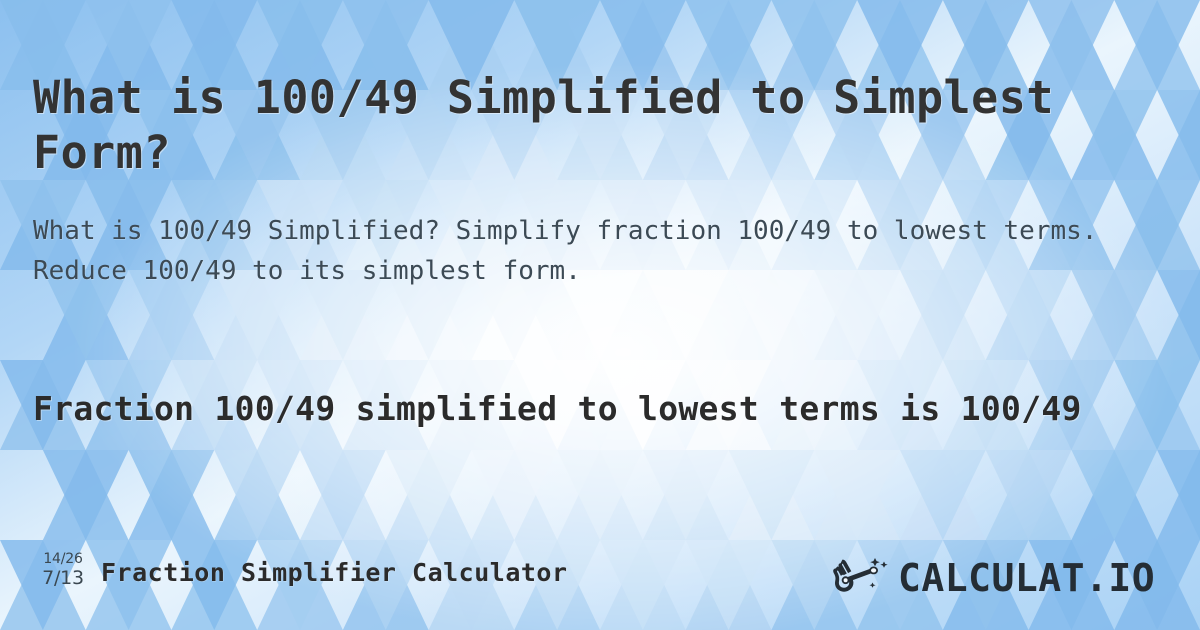  Describe the element at coordinates (334, 572) in the screenshot. I see `calculator-name: Fraction Simplifier Calculator` at that location.